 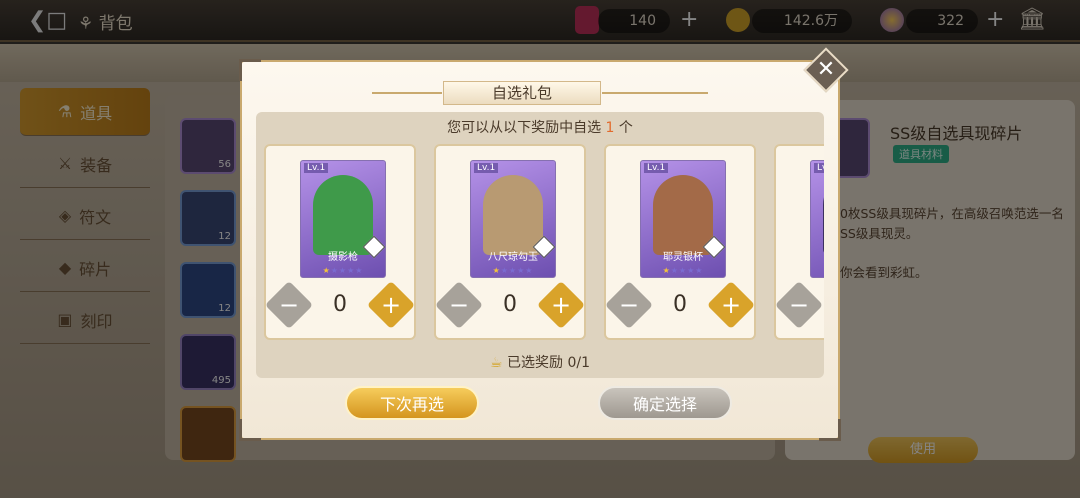 What do you see at coordinates (412, 403) in the screenshot?
I see `choose-later-button: 下次再选` at bounding box center [412, 403].